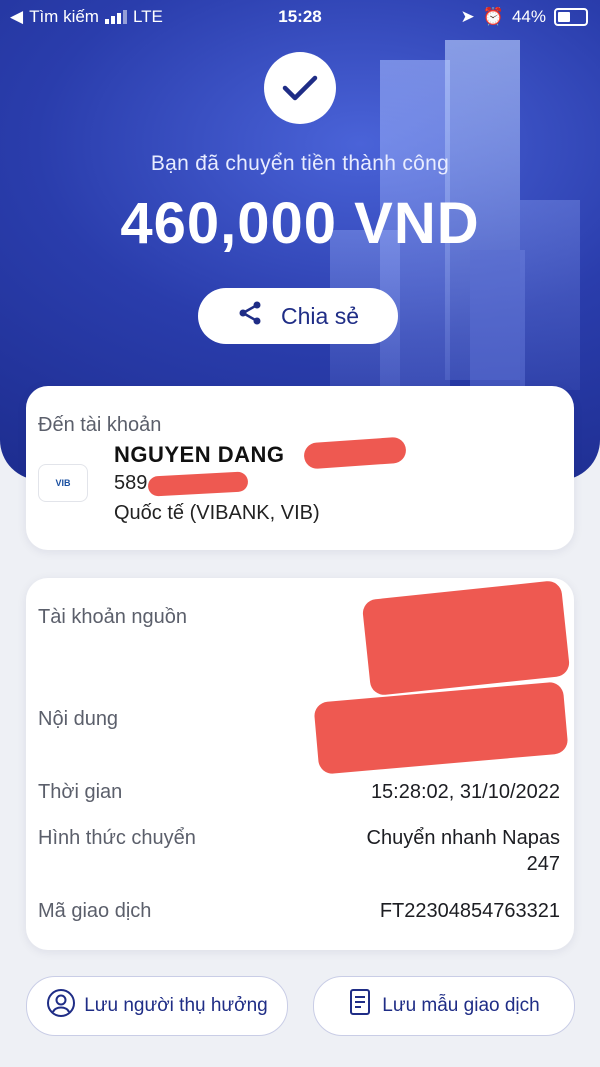 This screenshot has height=1067, width=600. What do you see at coordinates (78, 719) in the screenshot?
I see `content-label: Nội dung` at bounding box center [78, 719].